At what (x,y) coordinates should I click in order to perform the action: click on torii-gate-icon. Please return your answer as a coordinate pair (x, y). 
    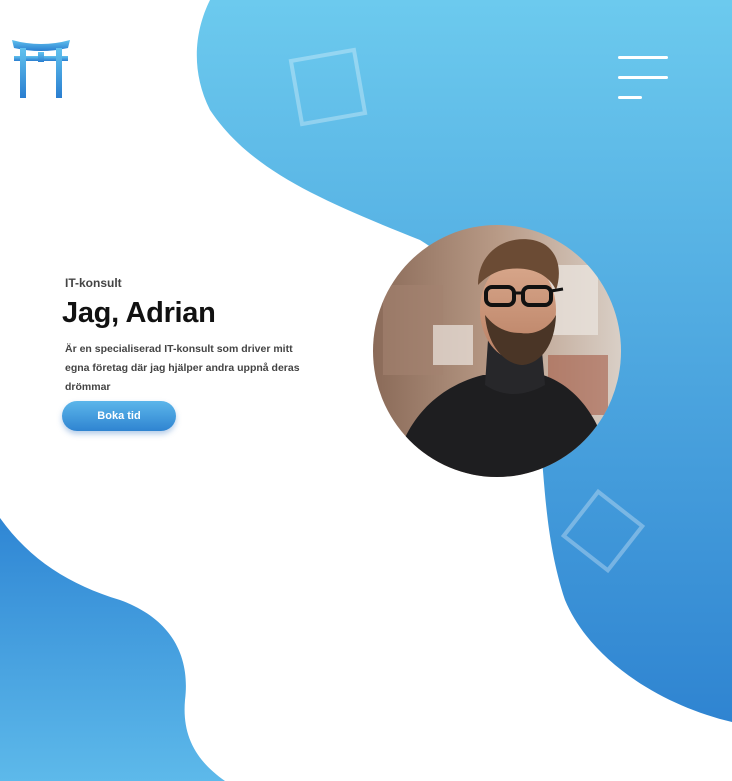
    Looking at the image, I should click on (41, 69).